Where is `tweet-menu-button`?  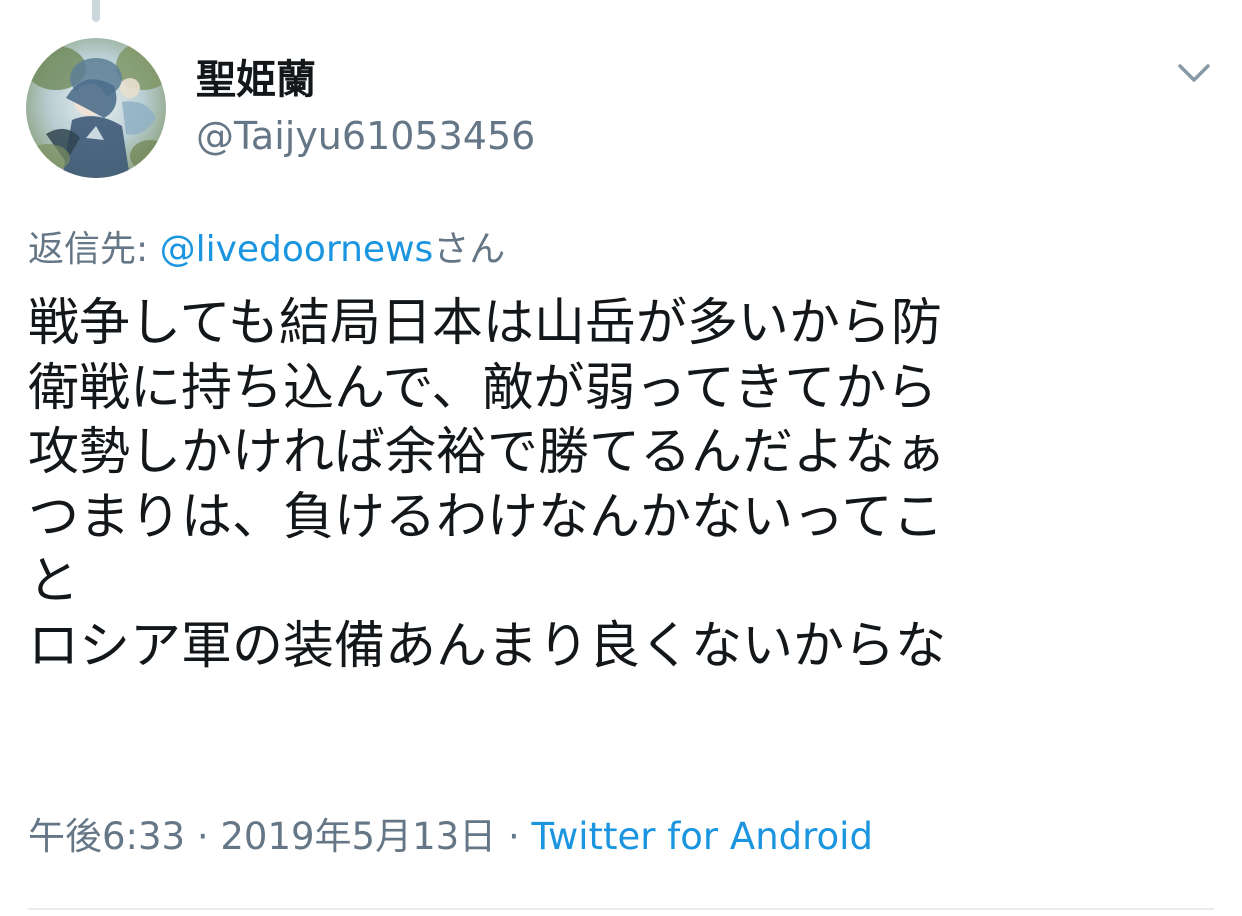 tweet-menu-button is located at coordinates (1194, 76).